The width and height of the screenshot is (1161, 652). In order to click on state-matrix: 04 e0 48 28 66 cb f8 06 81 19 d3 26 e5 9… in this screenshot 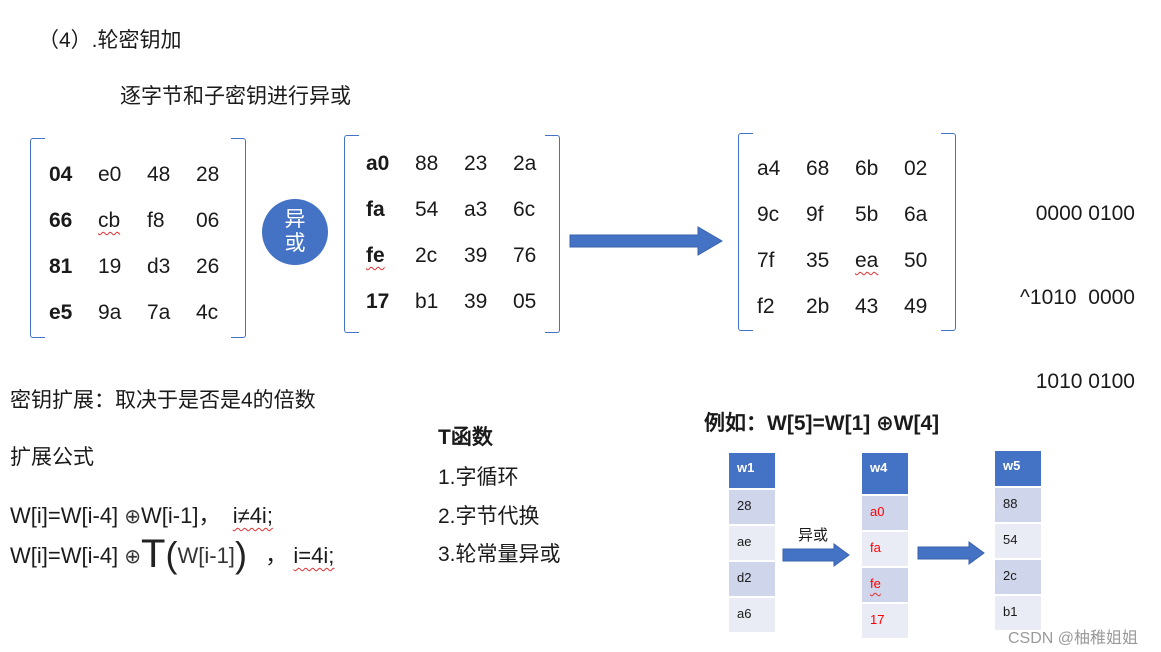, I will do `click(138, 238)`.